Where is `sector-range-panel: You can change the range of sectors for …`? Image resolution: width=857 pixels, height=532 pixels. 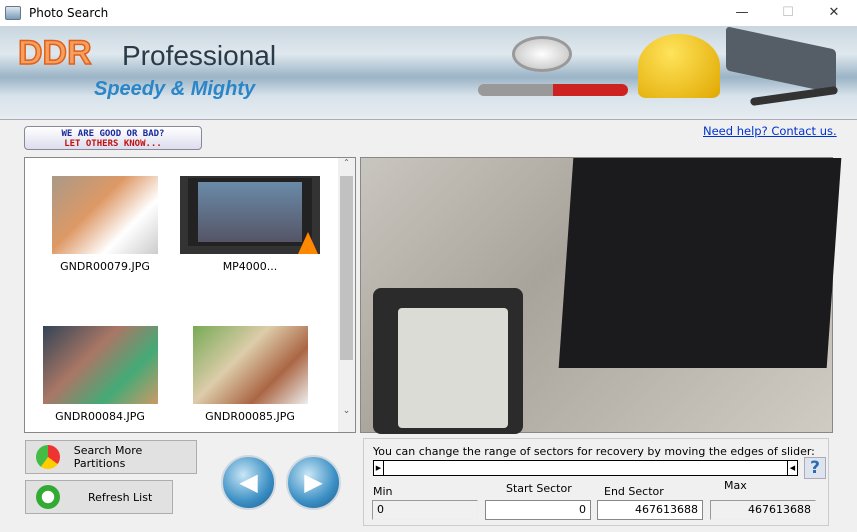 sector-range-panel: You can change the range of sectors for … is located at coordinates (596, 482).